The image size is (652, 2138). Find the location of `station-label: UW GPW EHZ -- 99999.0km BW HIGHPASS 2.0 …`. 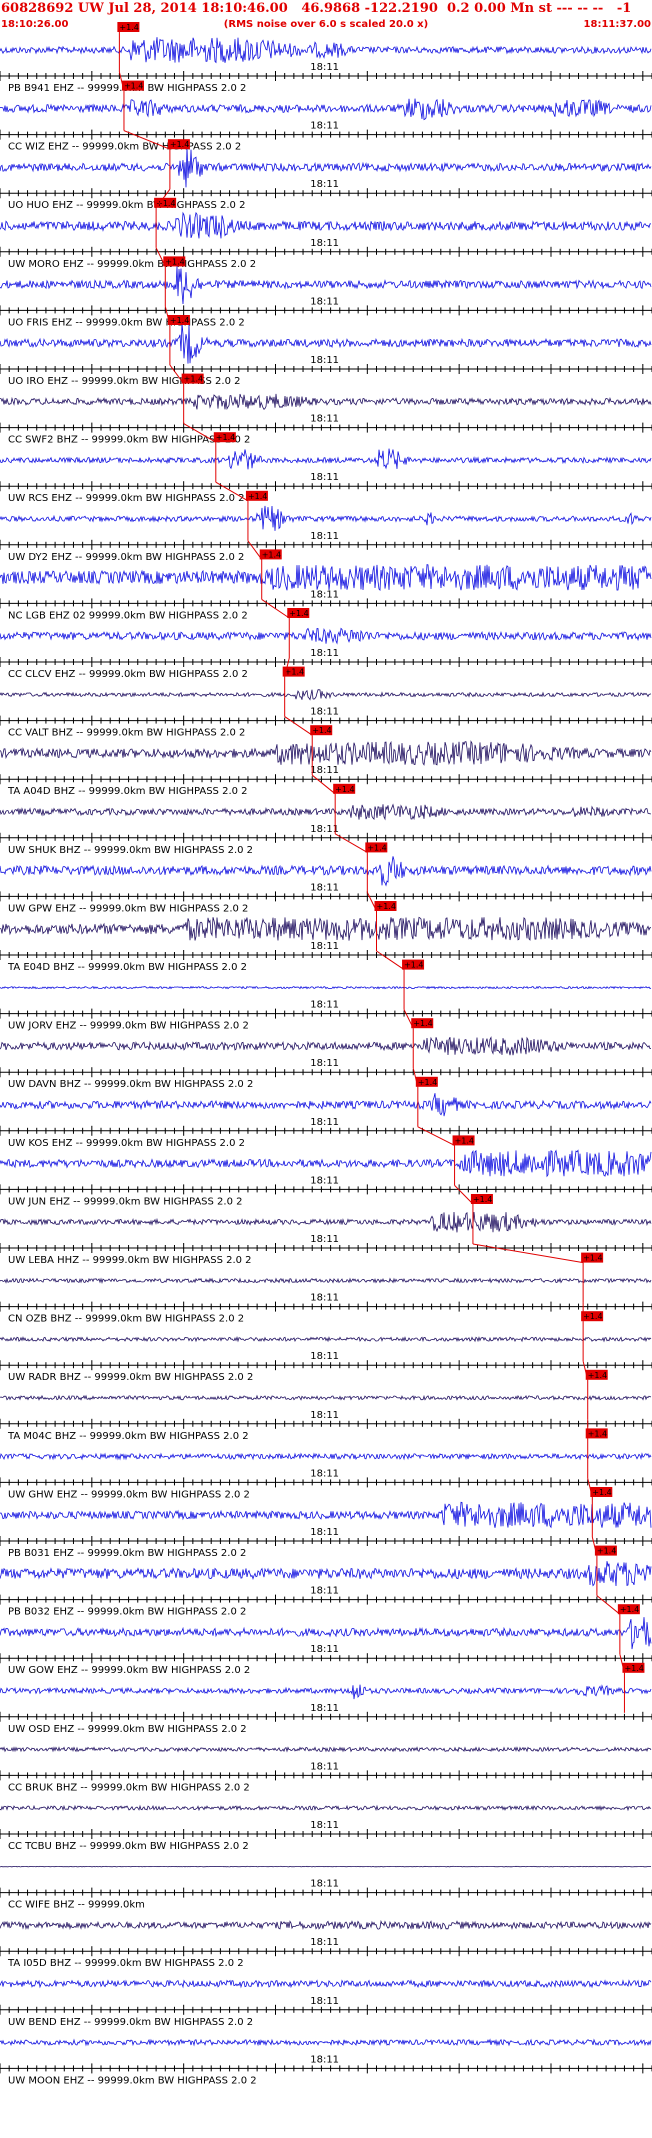

station-label: UW GPW EHZ -- 99999.0km BW HIGHPASS 2.0 … is located at coordinates (128, 908).